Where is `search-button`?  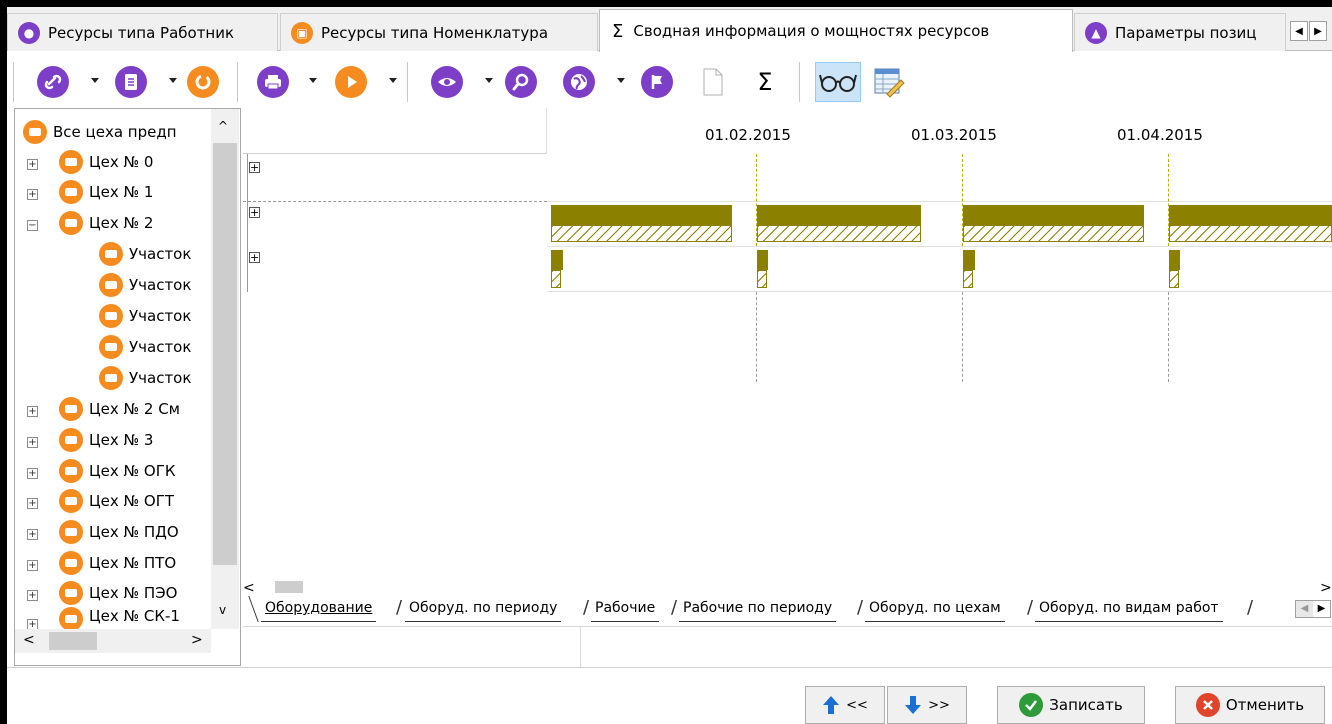 search-button is located at coordinates (521, 82).